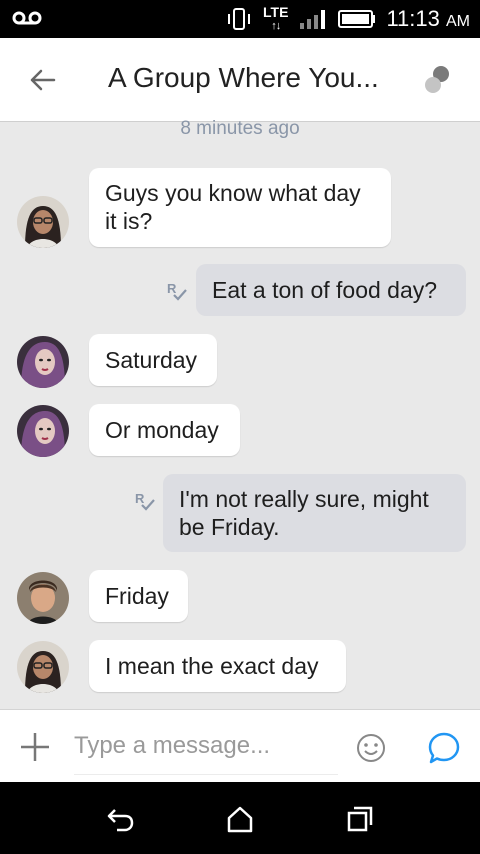 The image size is (480, 854). I want to click on message-composer, so click(240, 745).